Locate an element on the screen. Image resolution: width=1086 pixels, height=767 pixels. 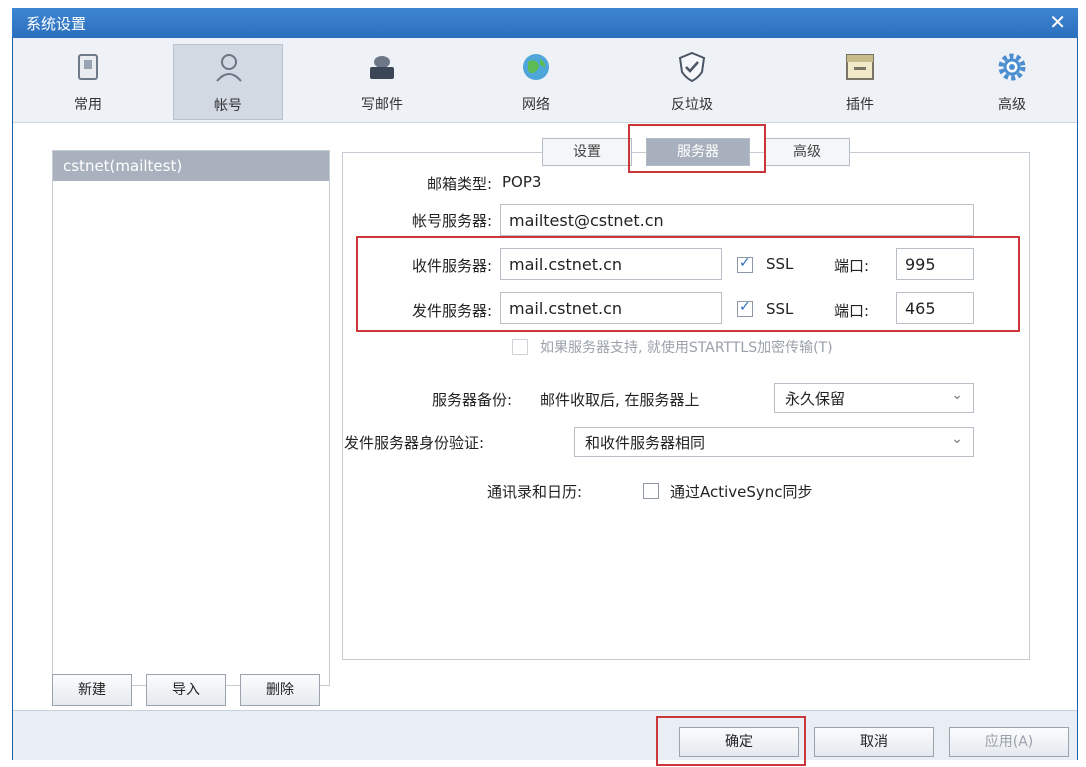
apply-button: 应用(A) is located at coordinates (1009, 742).